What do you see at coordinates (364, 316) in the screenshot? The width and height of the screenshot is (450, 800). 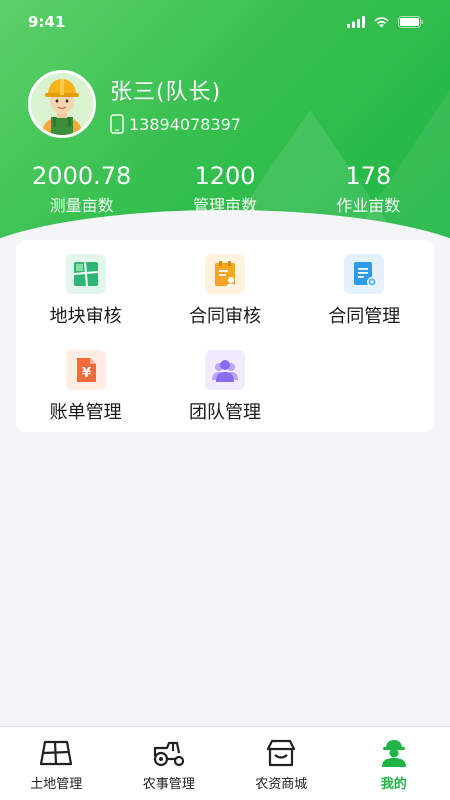 I see `menu-item-label: 合同管理` at bounding box center [364, 316].